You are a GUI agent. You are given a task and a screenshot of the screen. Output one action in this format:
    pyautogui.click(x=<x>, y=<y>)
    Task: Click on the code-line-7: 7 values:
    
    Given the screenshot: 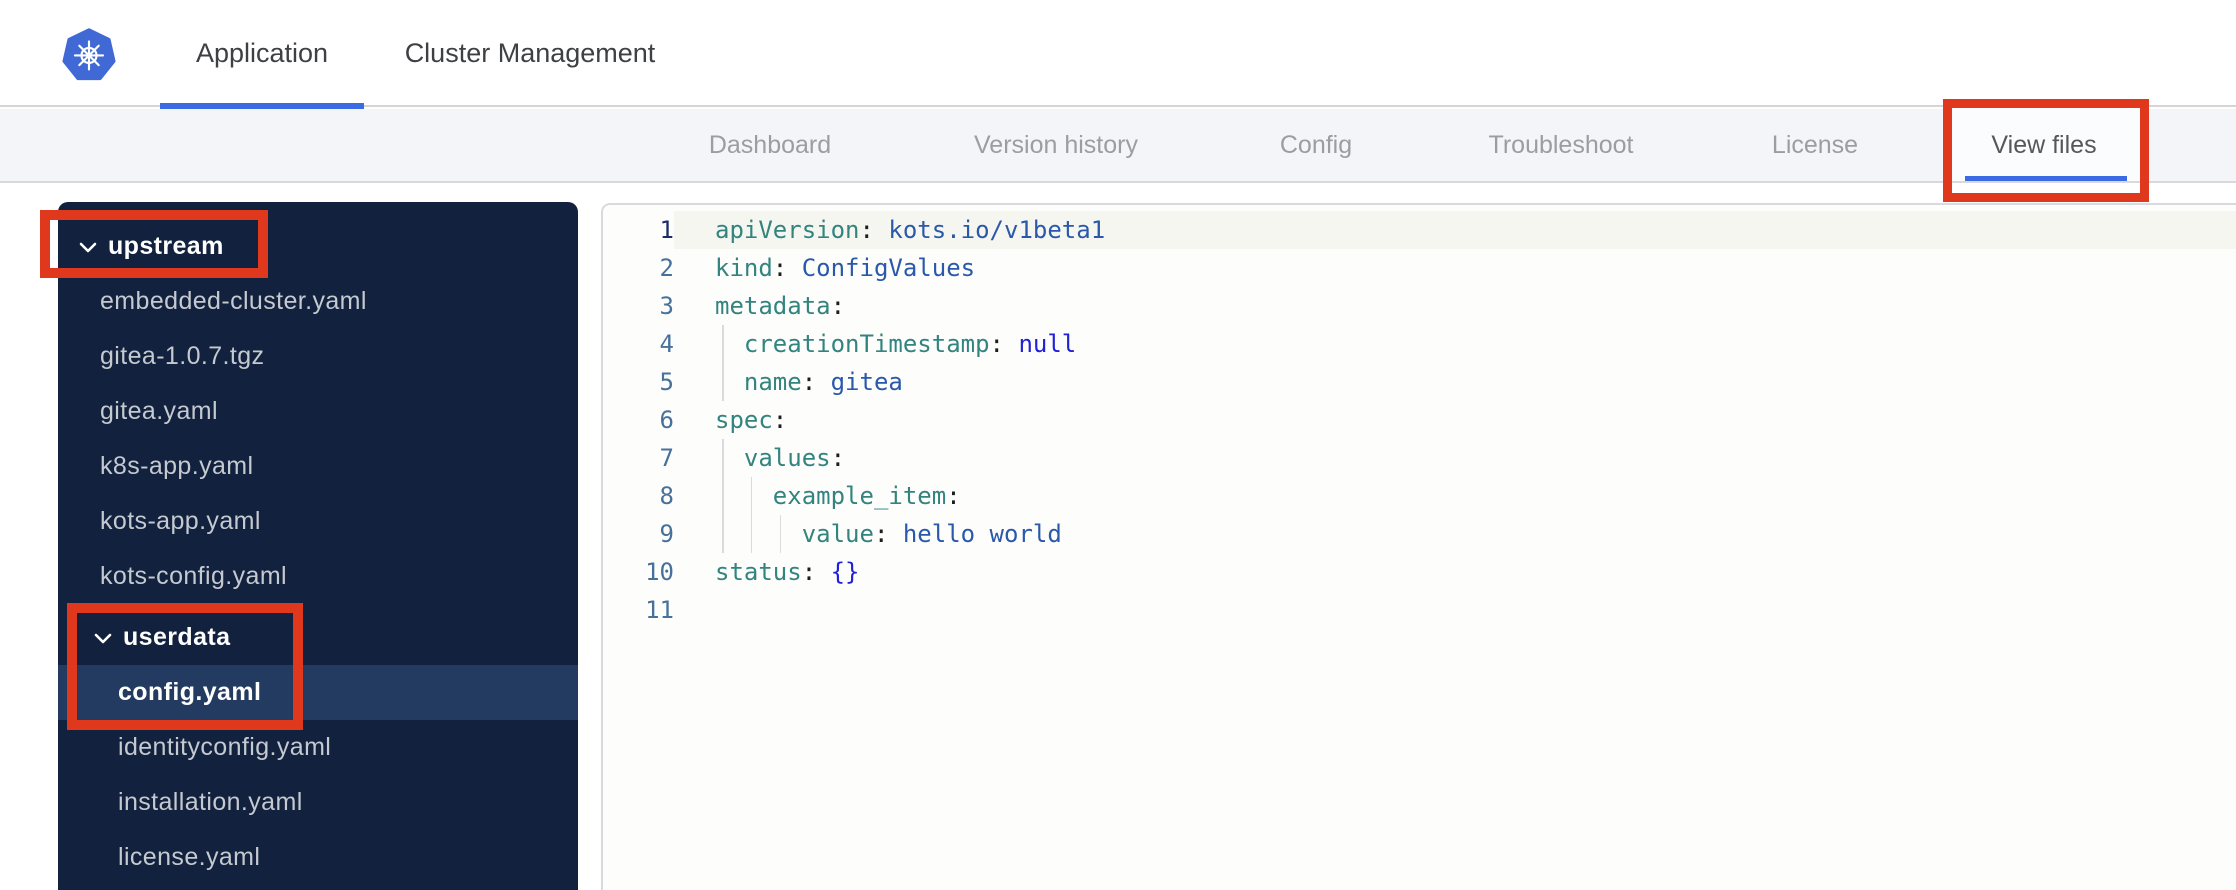 What is the action you would take?
    pyautogui.click(x=1419, y=458)
    